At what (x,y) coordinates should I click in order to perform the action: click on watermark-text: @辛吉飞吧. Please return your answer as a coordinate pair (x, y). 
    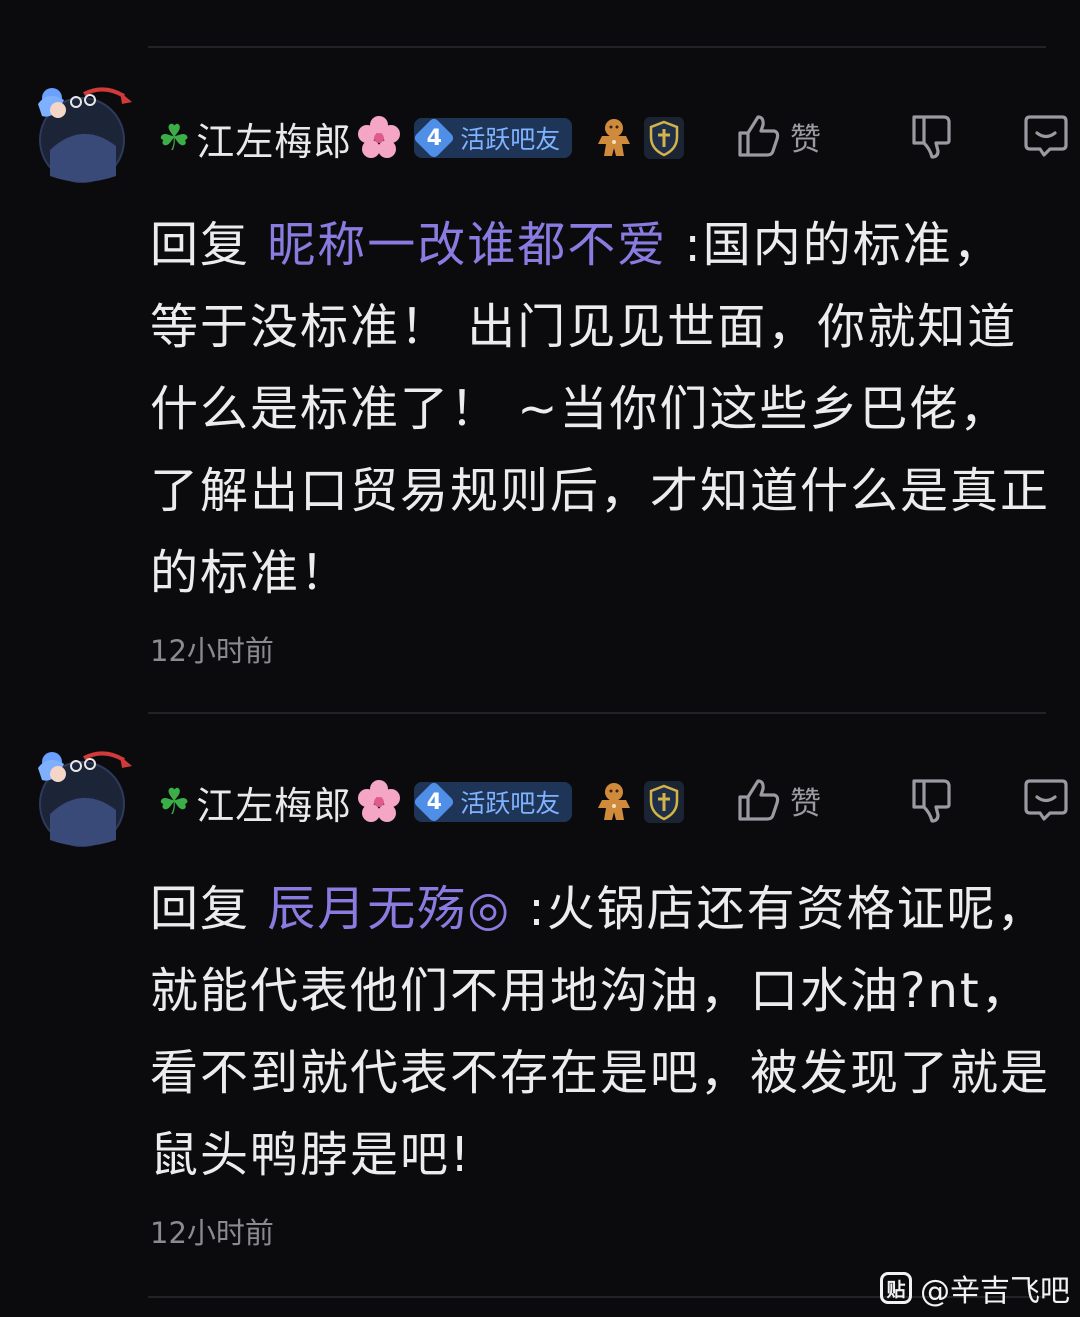
    Looking at the image, I should click on (995, 1291).